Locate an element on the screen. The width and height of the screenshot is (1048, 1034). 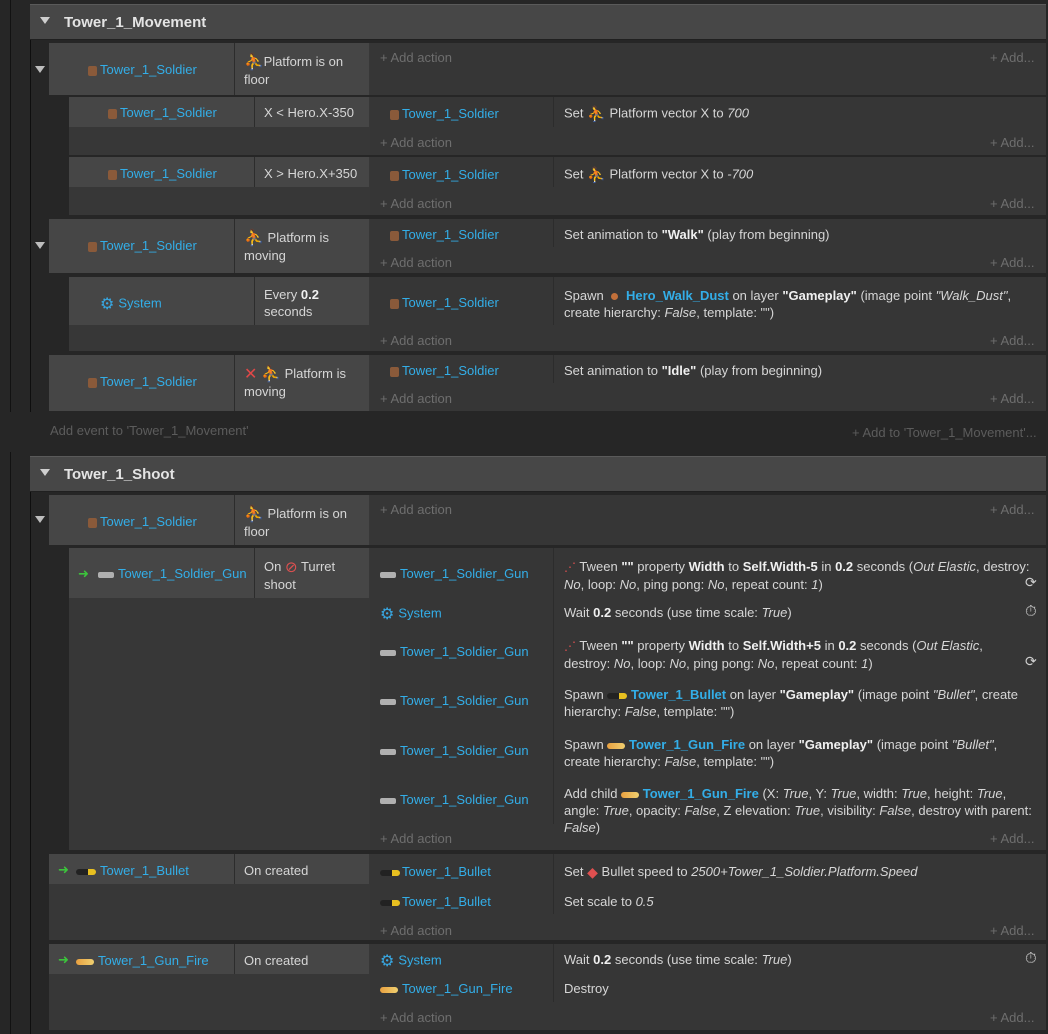
condition-object: Tower_1_Gun_Fire is located at coordinates (142, 960).